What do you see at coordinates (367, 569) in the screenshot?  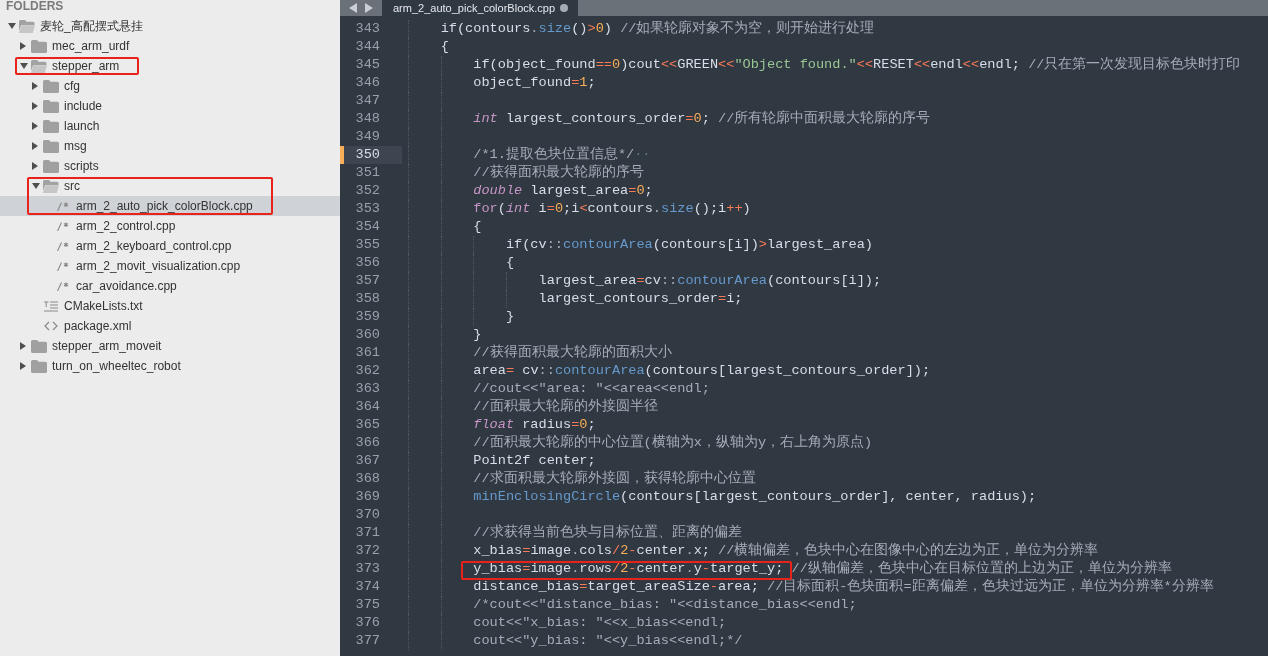 I see `line-number: 373` at bounding box center [367, 569].